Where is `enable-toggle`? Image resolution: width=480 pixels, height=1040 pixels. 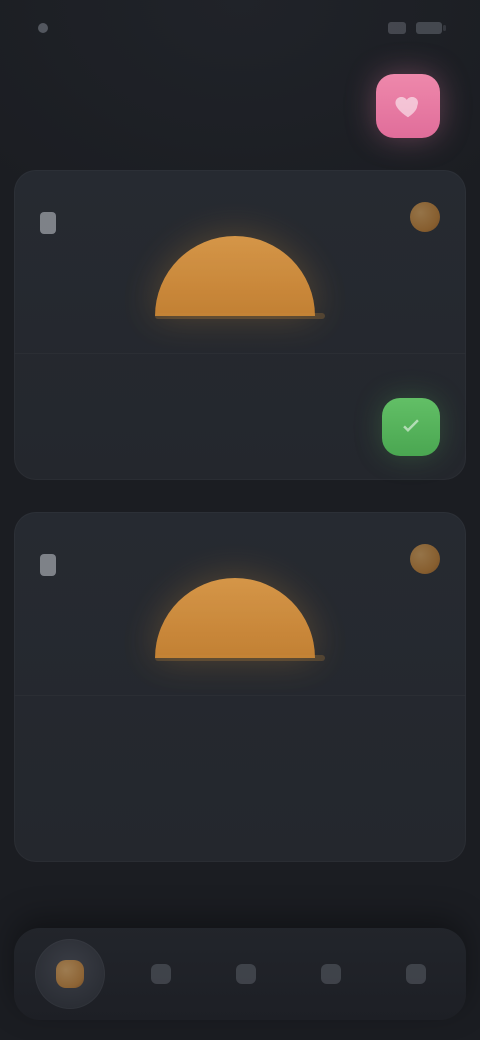
enable-toggle is located at coordinates (411, 427).